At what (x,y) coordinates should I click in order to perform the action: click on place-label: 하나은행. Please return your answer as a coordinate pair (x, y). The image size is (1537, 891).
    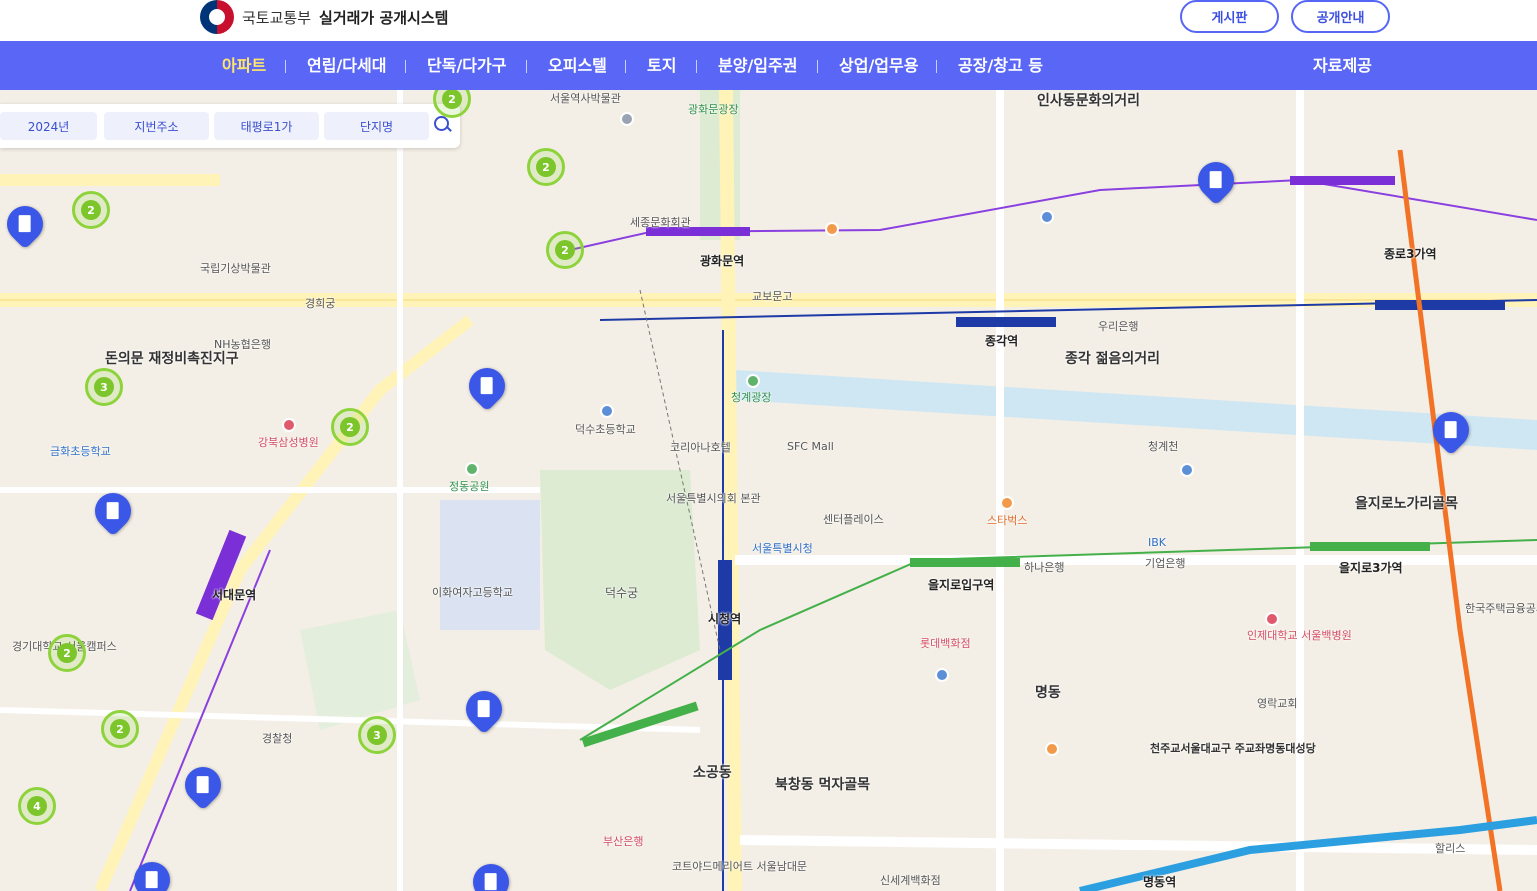
    Looking at the image, I should click on (1044, 567).